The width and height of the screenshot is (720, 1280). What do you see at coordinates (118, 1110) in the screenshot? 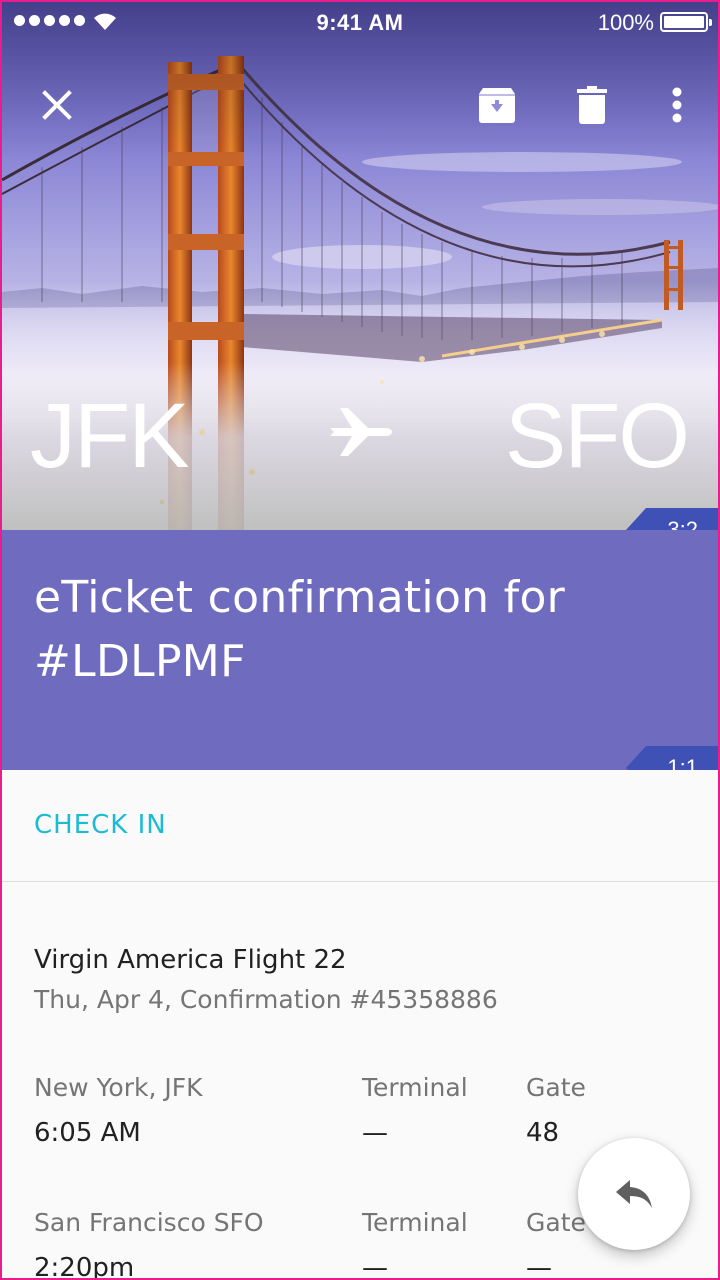
I see `departure-info: New York, JFK 6:05 AM` at bounding box center [118, 1110].